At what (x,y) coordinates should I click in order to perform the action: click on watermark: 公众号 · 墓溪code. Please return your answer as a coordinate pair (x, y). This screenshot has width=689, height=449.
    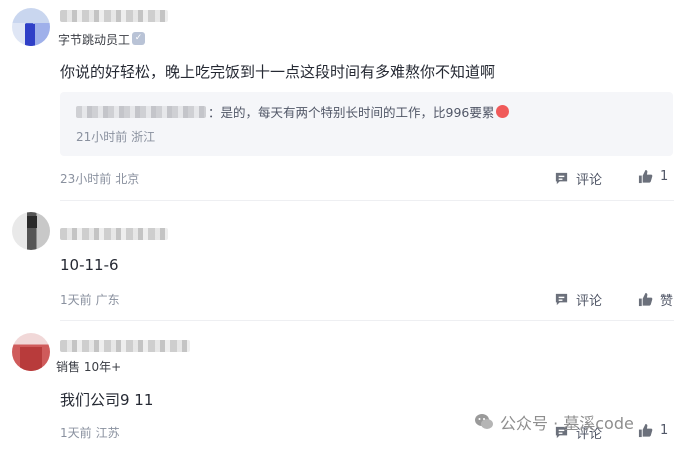
    Looking at the image, I should click on (554, 422).